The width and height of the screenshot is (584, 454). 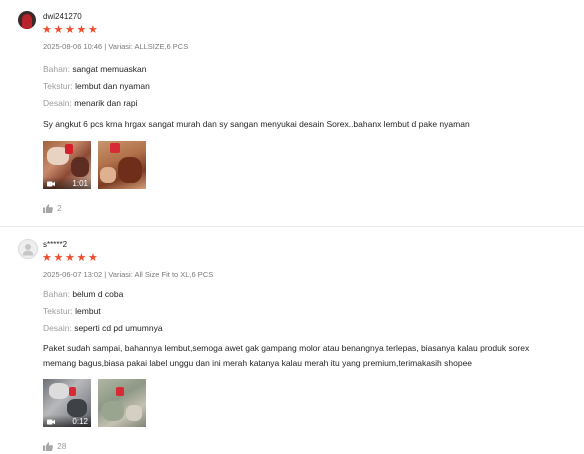 I want to click on attribute-value: sangat memuaskan, so click(x=109, y=69).